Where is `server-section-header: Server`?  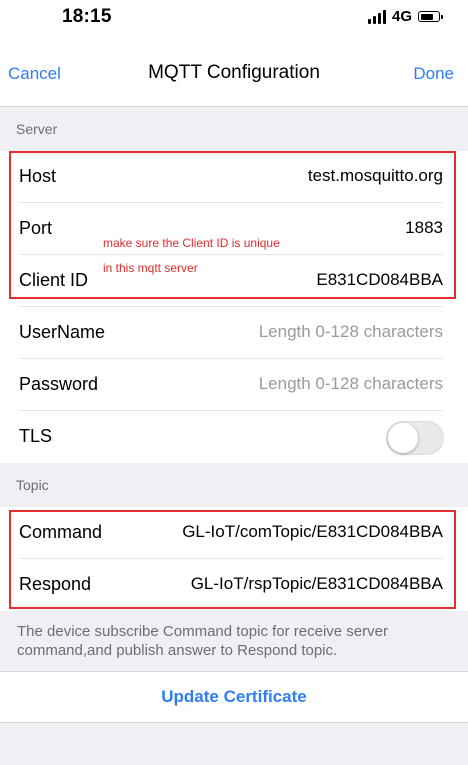
server-section-header: Server is located at coordinates (234, 129).